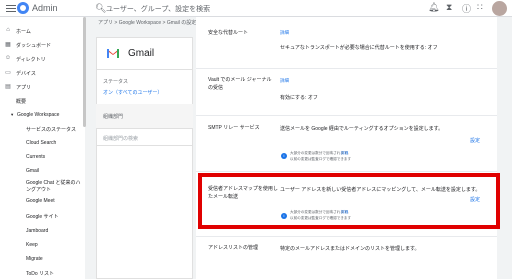 This screenshot has height=279, width=512. What do you see at coordinates (32, 171) in the screenshot?
I see `sidebar-item-gmail: Gmail` at bounding box center [32, 171].